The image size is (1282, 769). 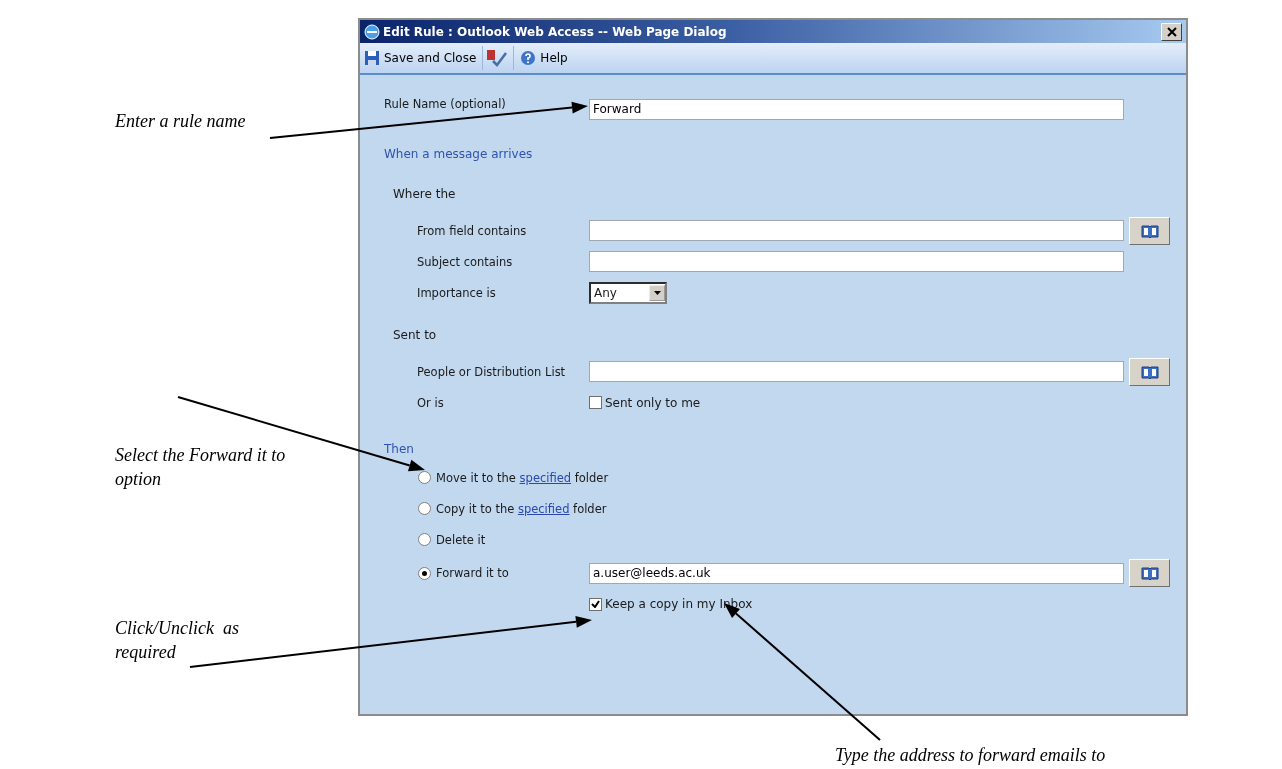 What do you see at coordinates (856, 109) in the screenshot?
I see `rule-name-field: Forward` at bounding box center [856, 109].